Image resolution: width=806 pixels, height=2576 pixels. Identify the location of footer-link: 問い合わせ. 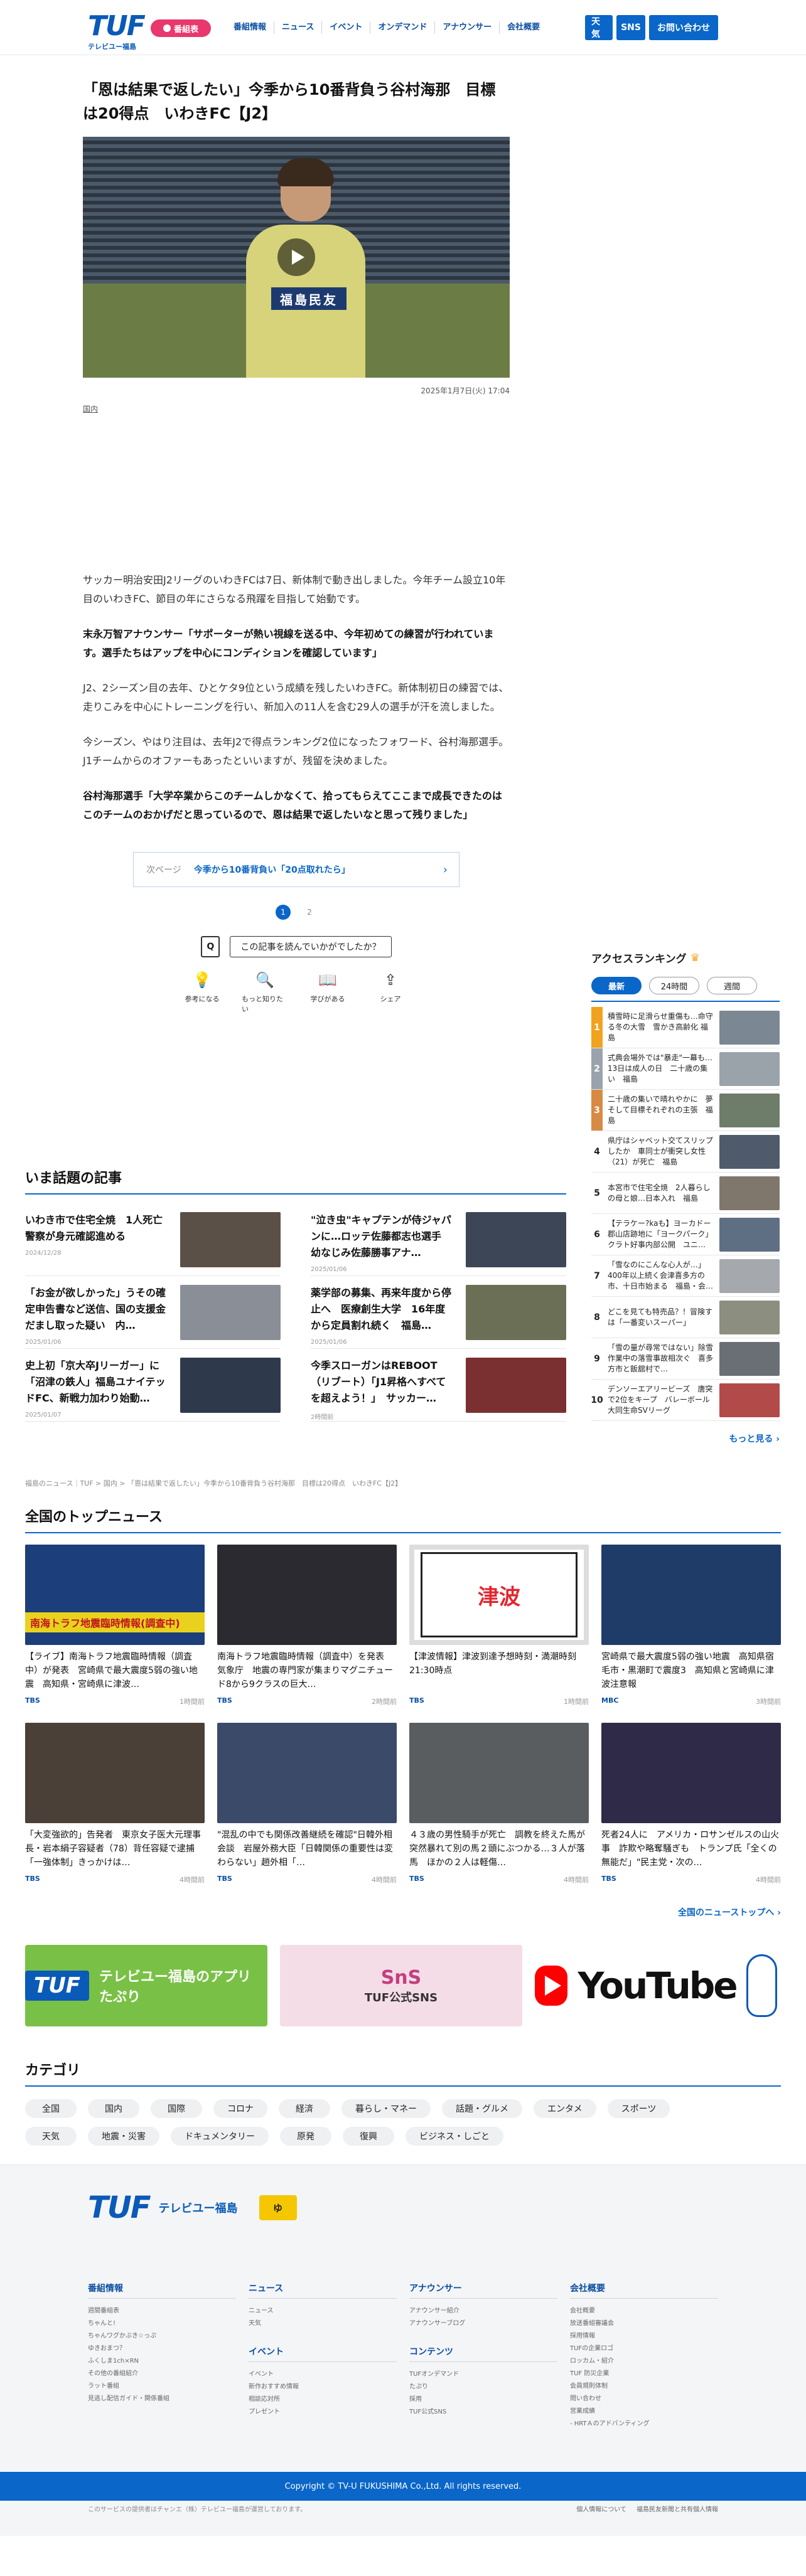
(644, 2399).